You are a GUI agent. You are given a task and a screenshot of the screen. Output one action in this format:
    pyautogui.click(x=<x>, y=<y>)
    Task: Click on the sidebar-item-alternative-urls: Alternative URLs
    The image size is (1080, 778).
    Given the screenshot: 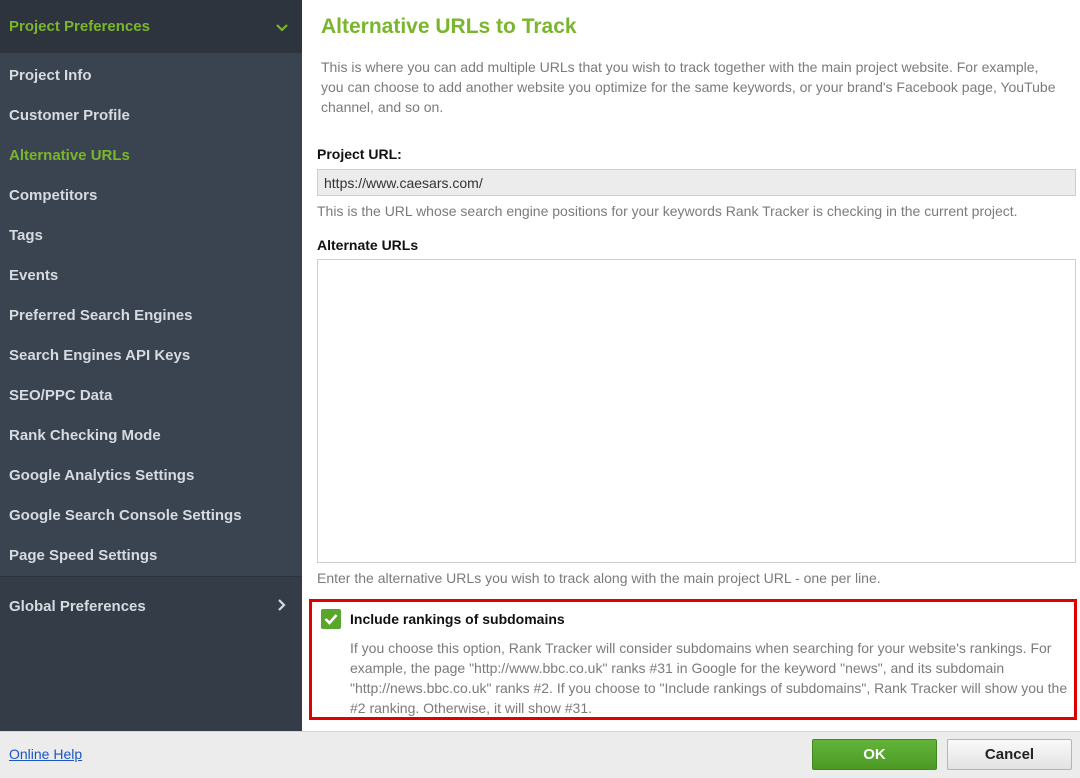 What is the action you would take?
    pyautogui.click(x=151, y=155)
    